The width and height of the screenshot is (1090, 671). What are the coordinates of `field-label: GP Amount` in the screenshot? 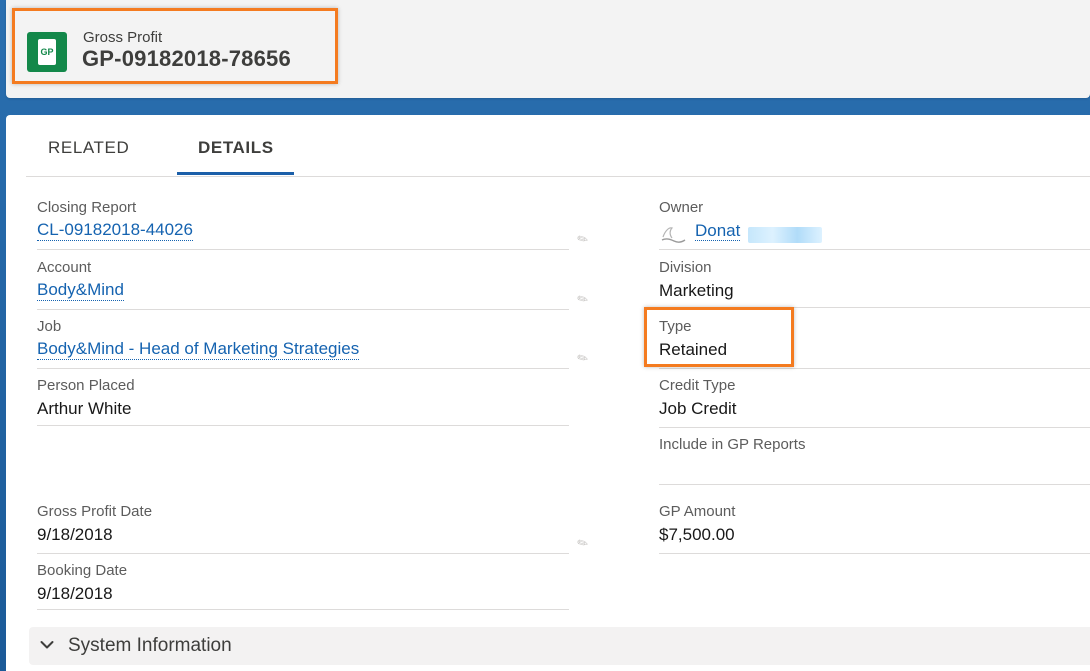 It's located at (697, 511).